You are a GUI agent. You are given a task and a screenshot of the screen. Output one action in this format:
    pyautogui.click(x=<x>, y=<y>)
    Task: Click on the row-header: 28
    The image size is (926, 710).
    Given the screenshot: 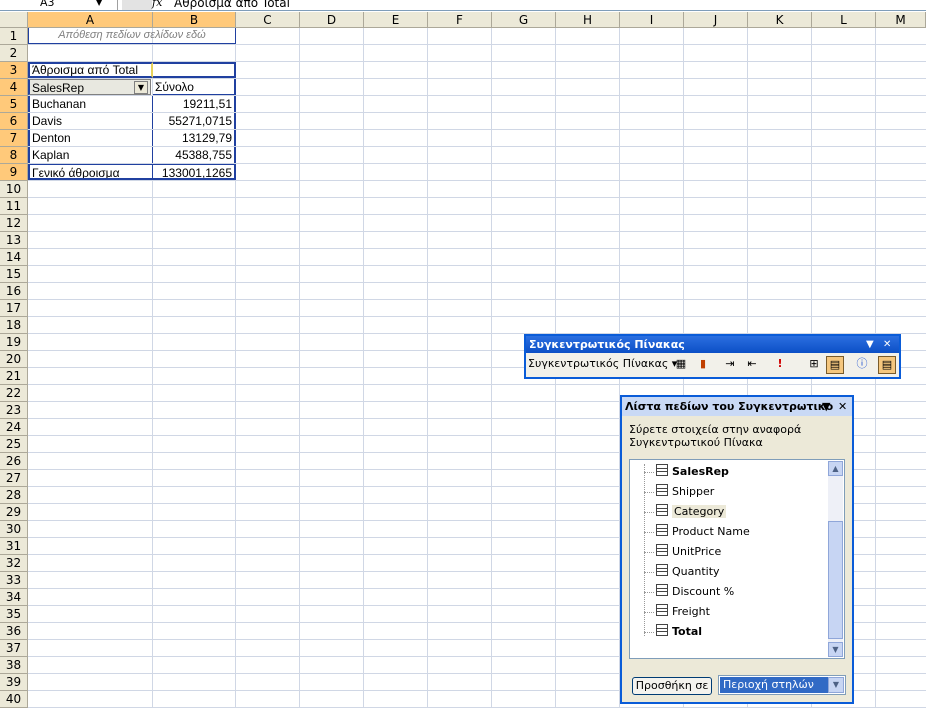 What is the action you would take?
    pyautogui.click(x=14, y=495)
    